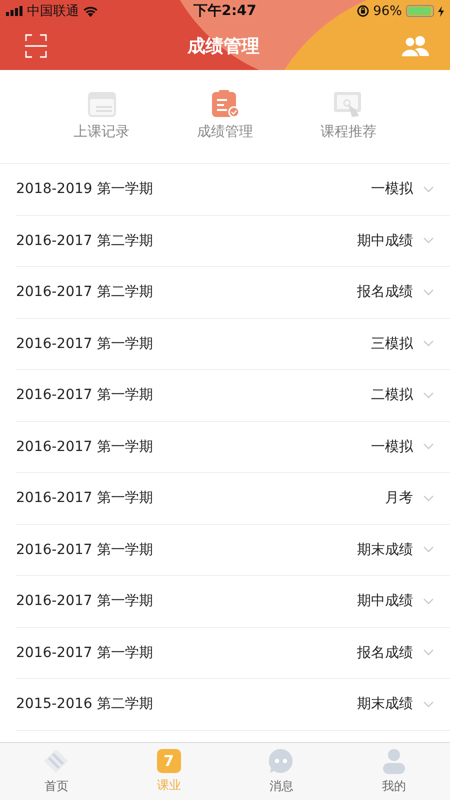  Describe the element at coordinates (225, 104) in the screenshot. I see `clipboard-icon` at that location.